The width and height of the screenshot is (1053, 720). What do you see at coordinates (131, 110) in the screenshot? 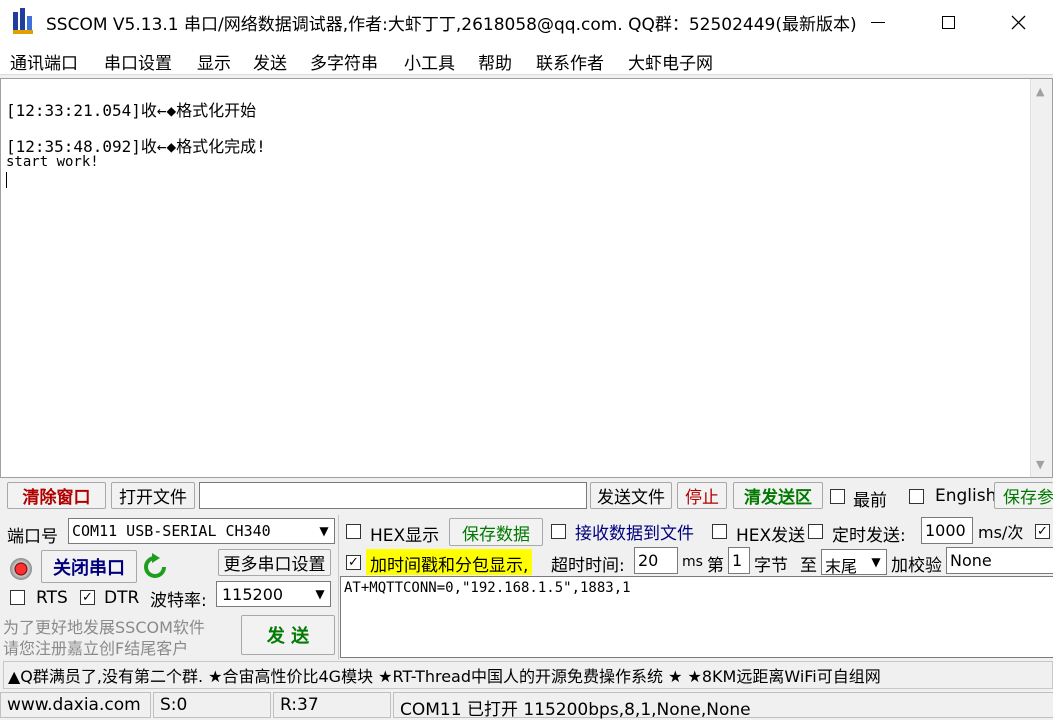
I see `log-line: [12:33:21.054]收←◆格式化开始` at bounding box center [131, 110].